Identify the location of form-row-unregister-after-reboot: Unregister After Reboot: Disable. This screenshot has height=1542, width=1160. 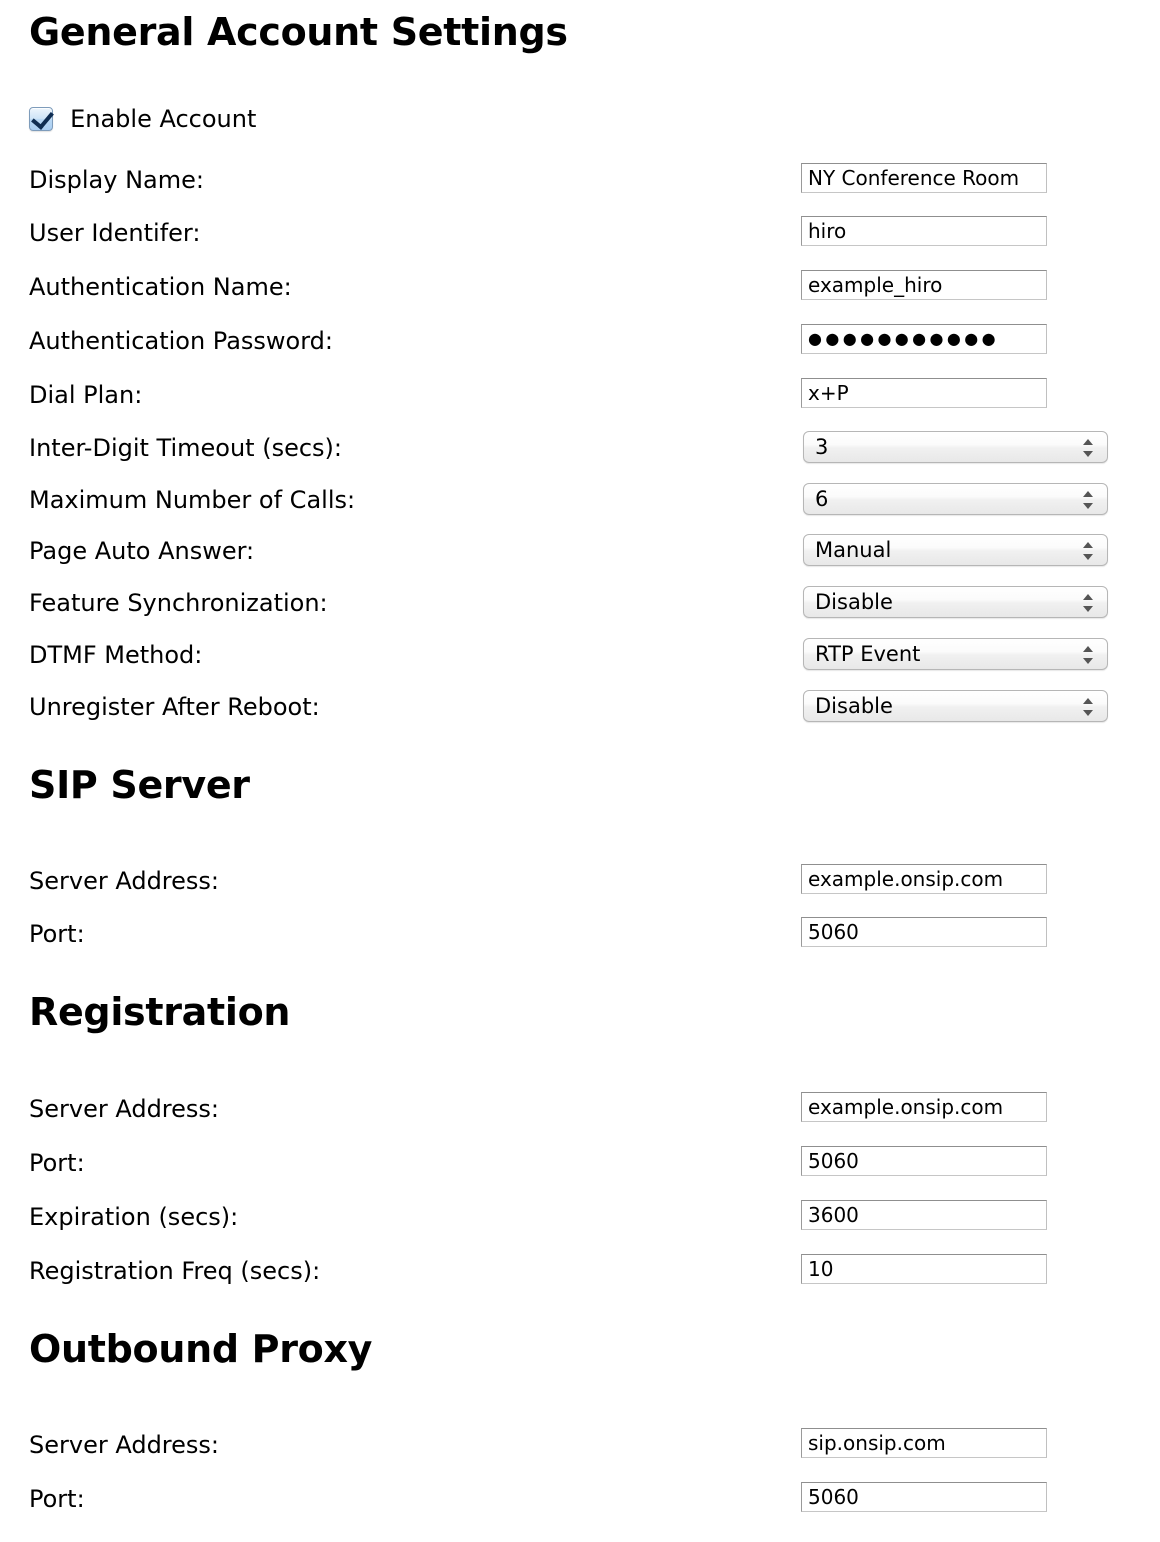
(580, 707).